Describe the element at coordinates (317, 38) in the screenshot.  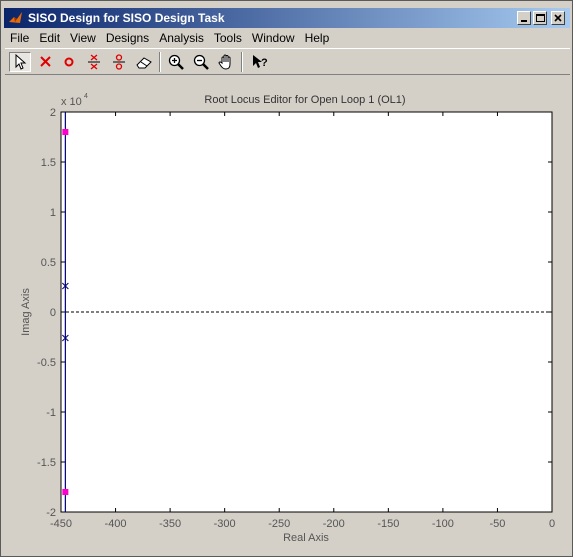
I see `menu-help: Help` at that location.